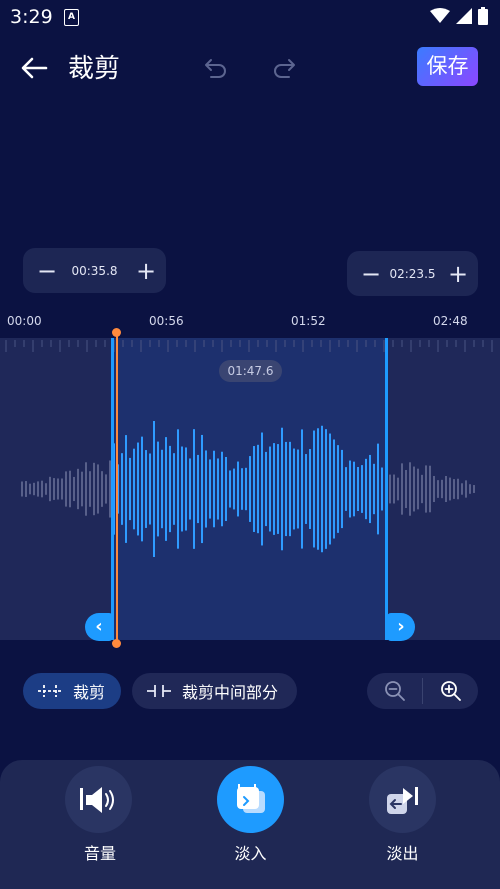  I want to click on playhead-time-badge: 01:47.6, so click(250, 371).